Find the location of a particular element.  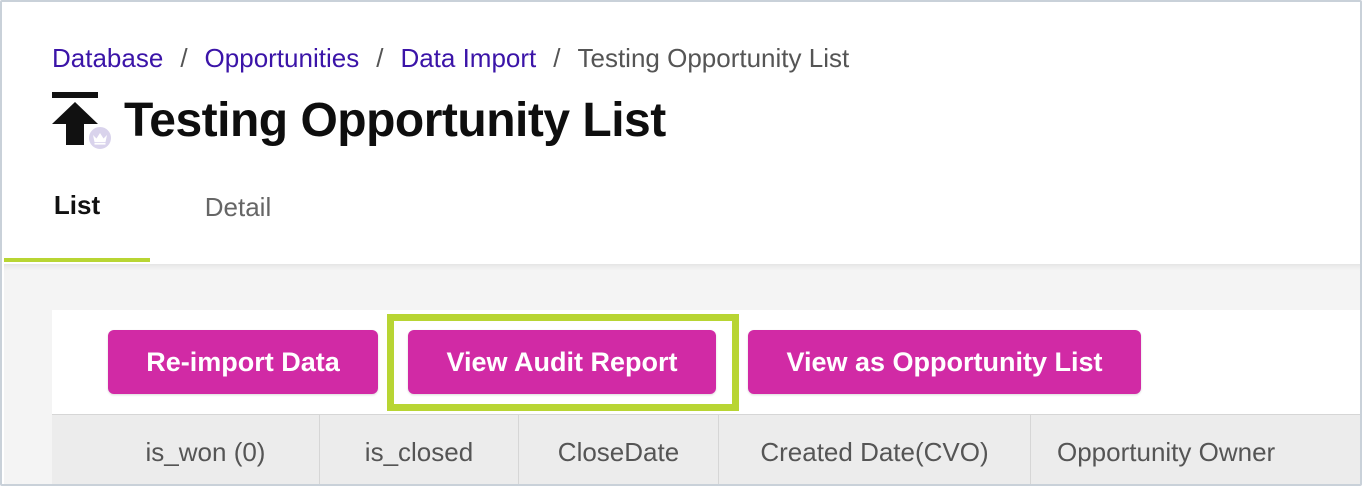

reimport-data-button: Re-import Data is located at coordinates (243, 362).